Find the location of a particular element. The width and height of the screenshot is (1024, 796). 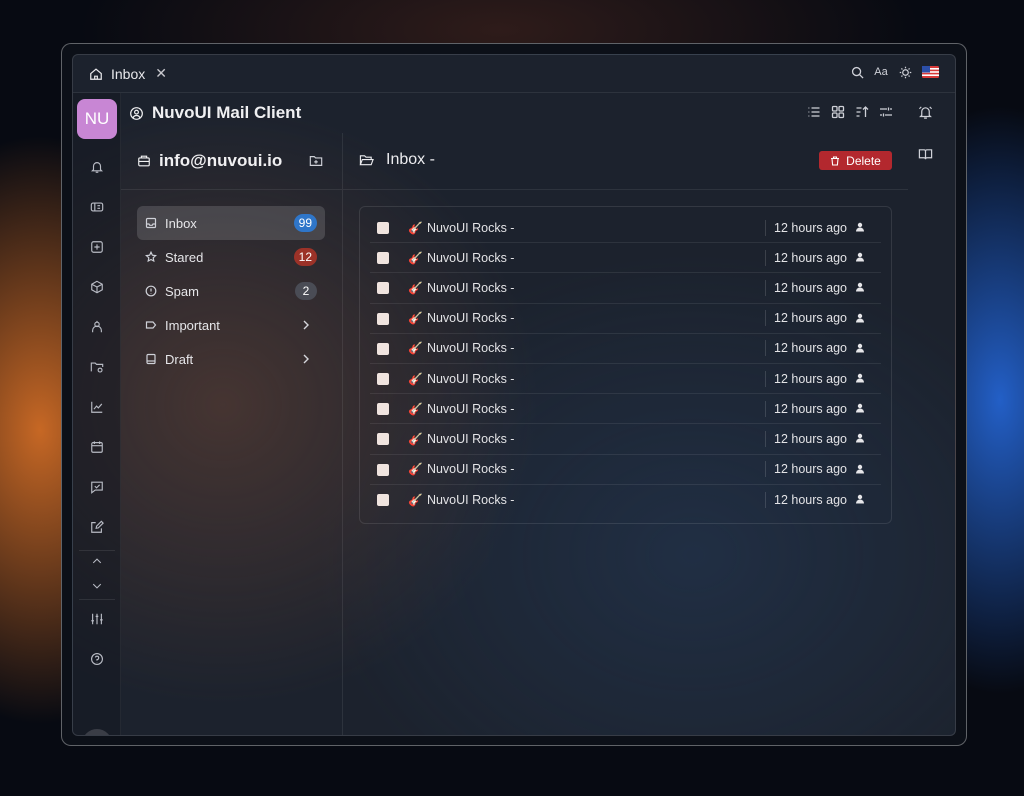

calendar-icon is located at coordinates (97, 447).